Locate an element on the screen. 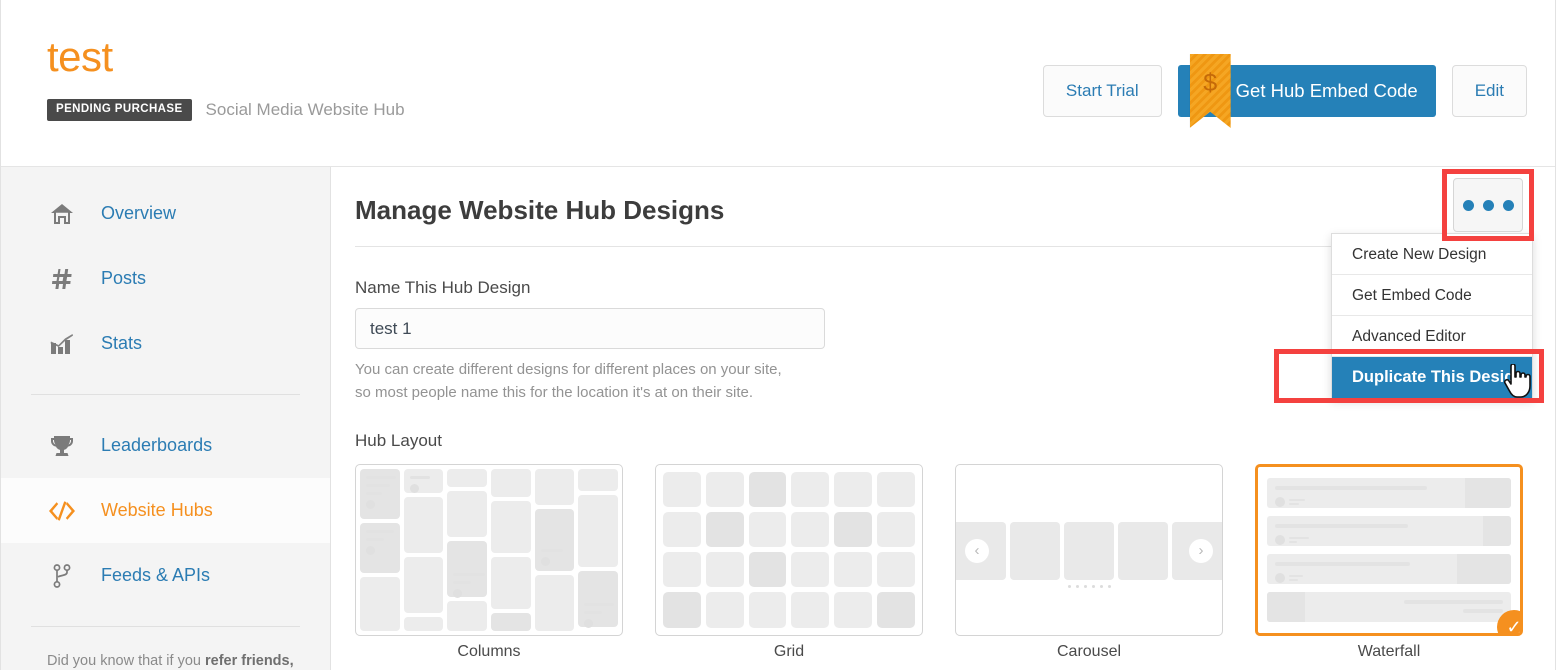 The height and width of the screenshot is (670, 1556). referral-note-text: Did you know that if you is located at coordinates (126, 661).